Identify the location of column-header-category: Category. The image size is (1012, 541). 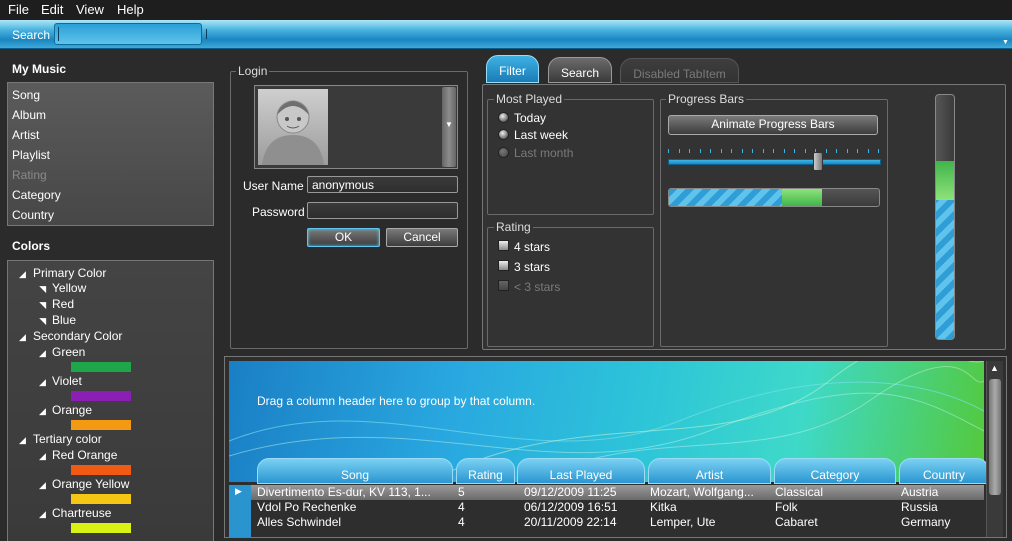
(835, 471).